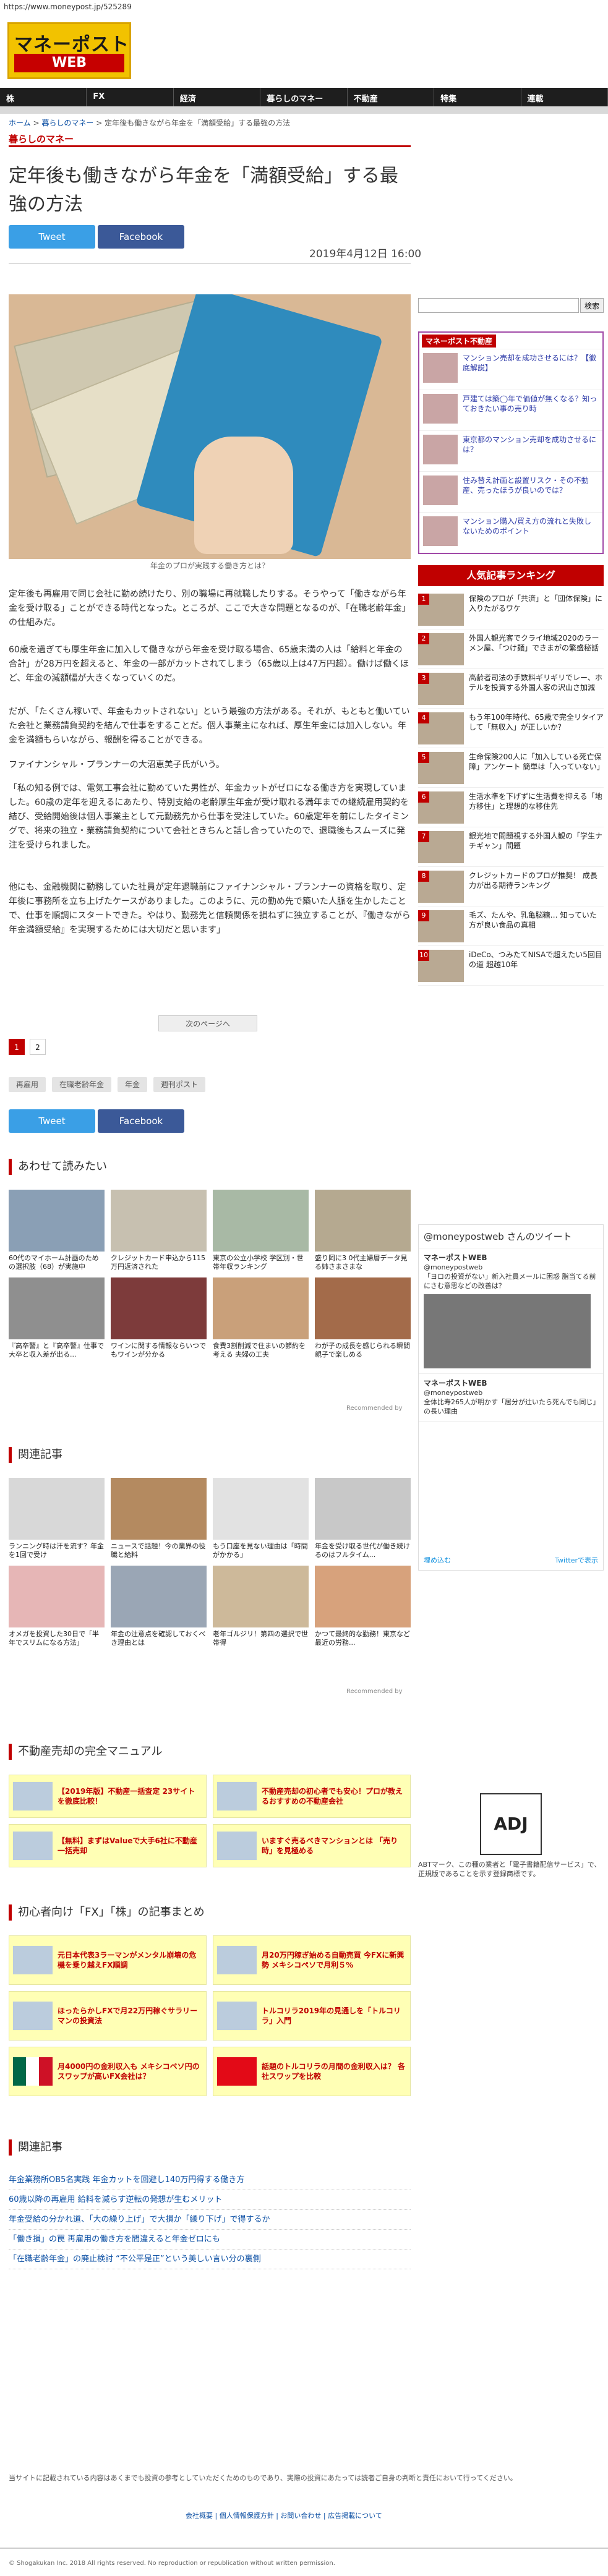 The height and width of the screenshot is (2576, 608). I want to click on nav-item-economy: 経済, so click(217, 97).